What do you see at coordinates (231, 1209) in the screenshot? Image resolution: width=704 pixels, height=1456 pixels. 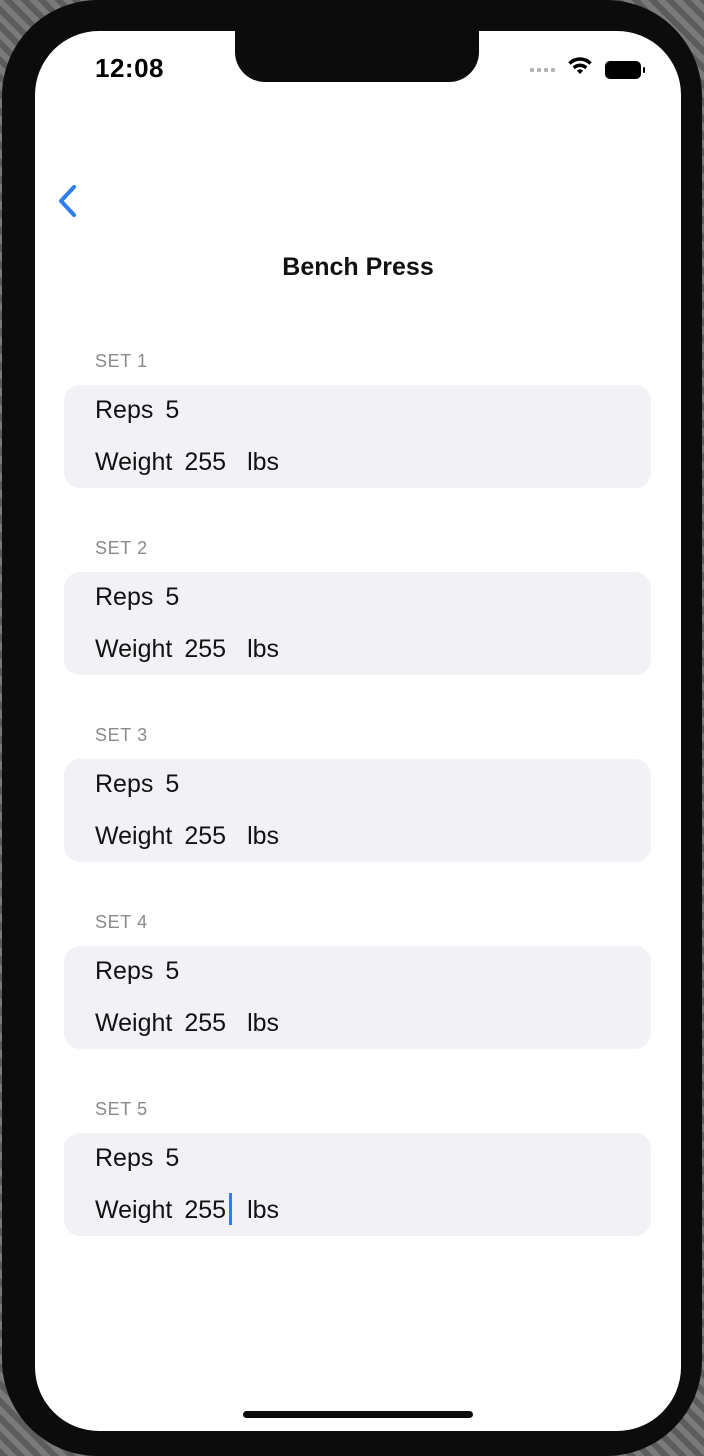 I see `text-caret` at bounding box center [231, 1209].